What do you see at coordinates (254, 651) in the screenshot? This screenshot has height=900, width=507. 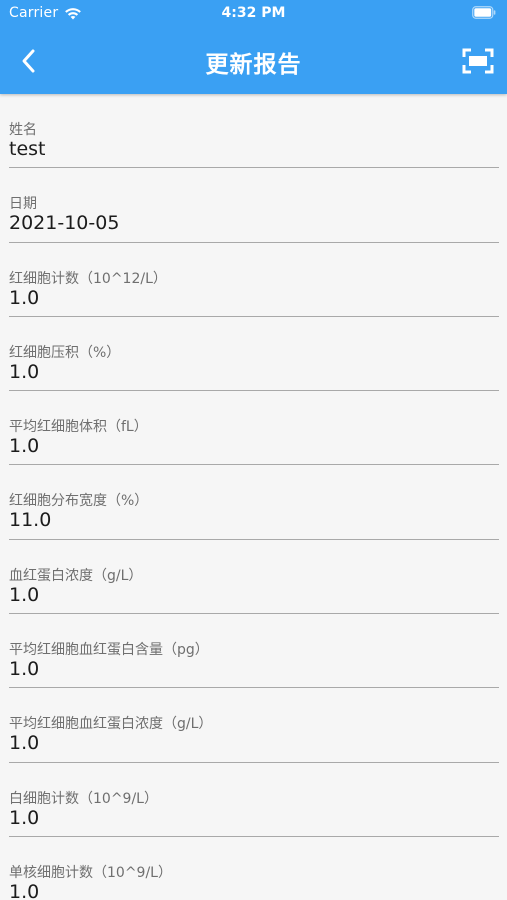 I see `form-field-mch: 平均红细胞血红蛋白含量（pg） 1.0` at bounding box center [254, 651].